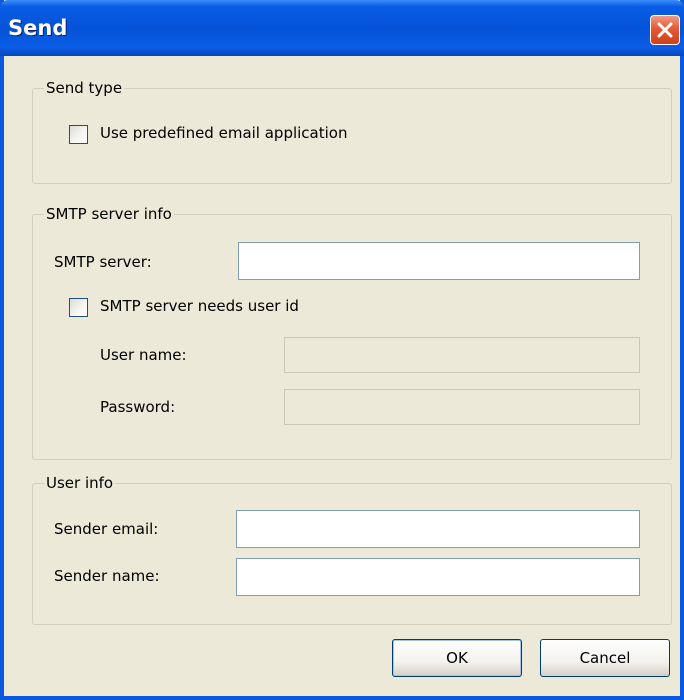  I want to click on use-predefined-email-checkbox, so click(78, 134).